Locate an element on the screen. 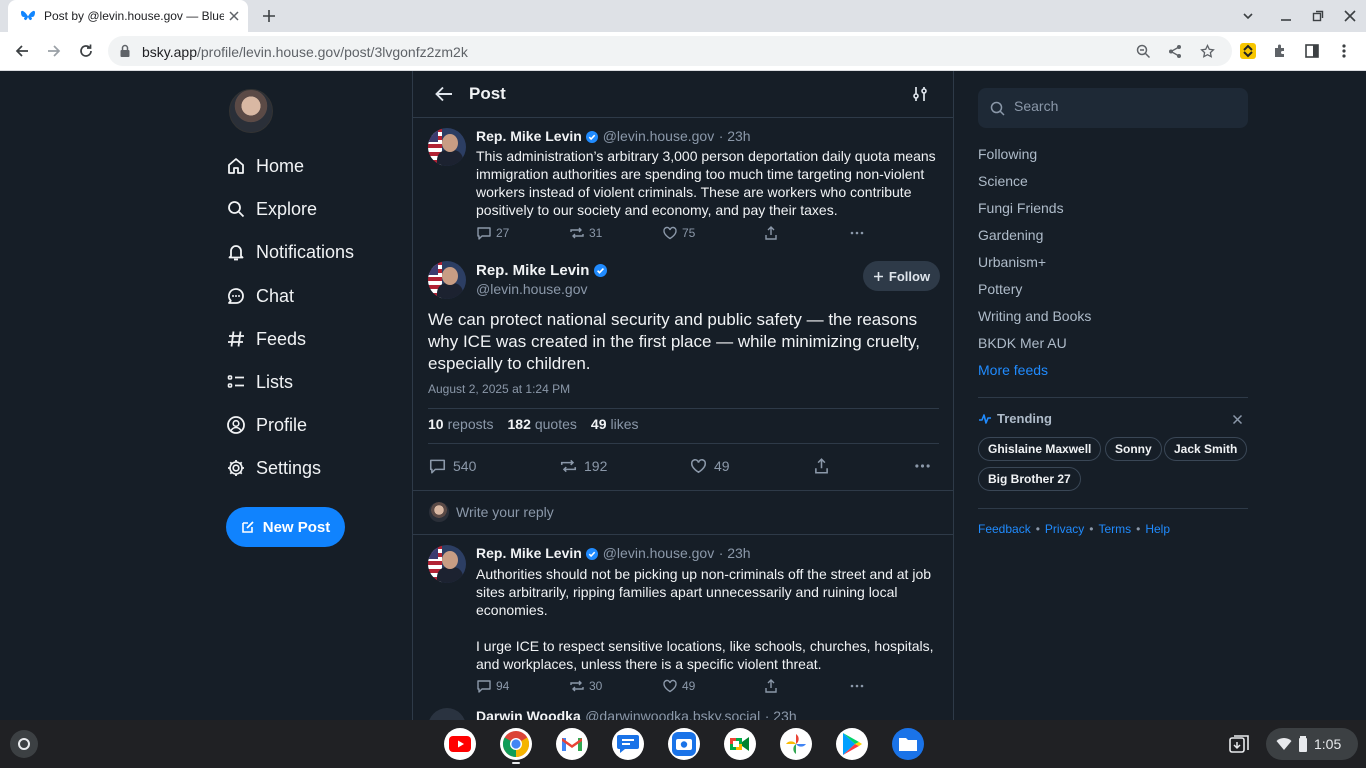 The width and height of the screenshot is (1366, 768). repost-button: 30 is located at coordinates (585, 686).